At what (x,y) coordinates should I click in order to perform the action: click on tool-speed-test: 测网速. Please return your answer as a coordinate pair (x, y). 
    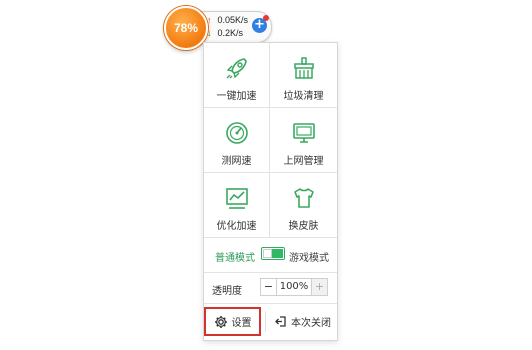
    Looking at the image, I should click on (237, 140).